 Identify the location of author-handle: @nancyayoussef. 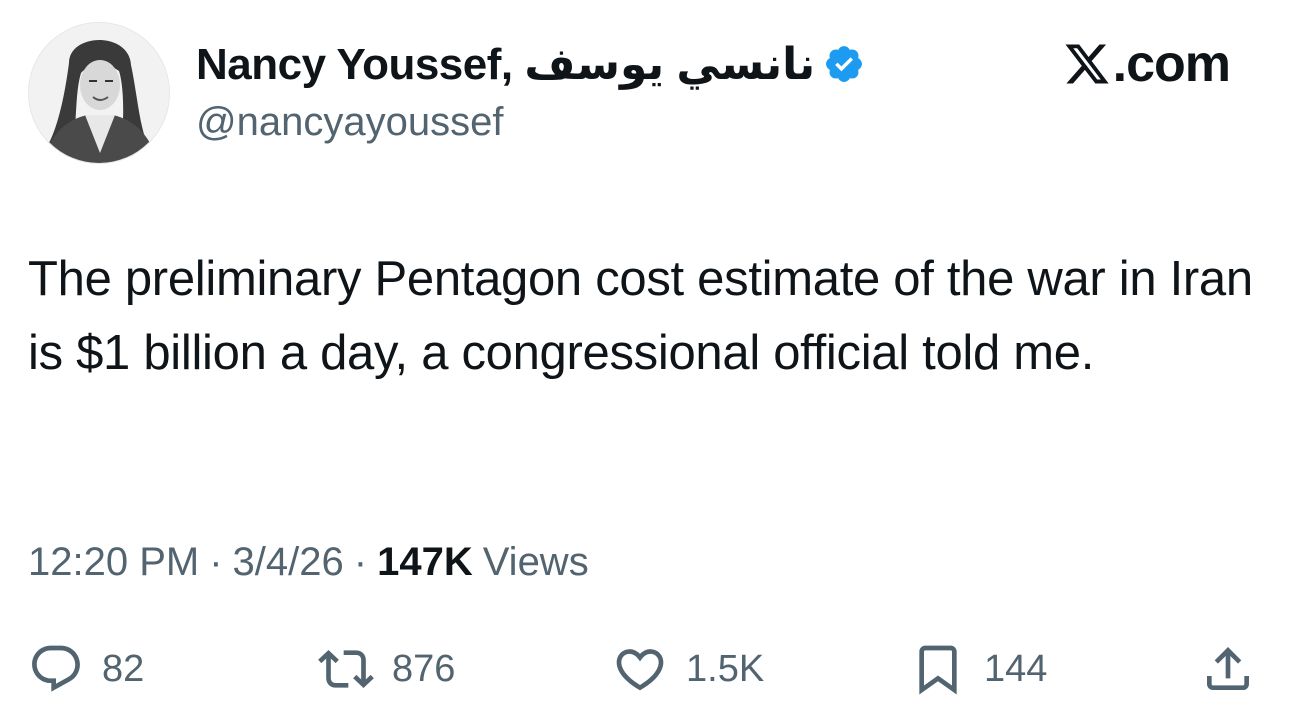
(349, 122).